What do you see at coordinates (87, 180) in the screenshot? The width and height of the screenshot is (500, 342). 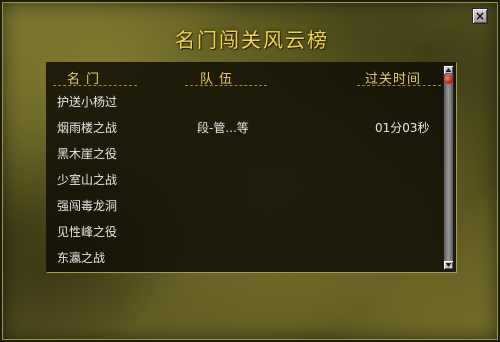 I see `row-stage-name: 少室山之战` at bounding box center [87, 180].